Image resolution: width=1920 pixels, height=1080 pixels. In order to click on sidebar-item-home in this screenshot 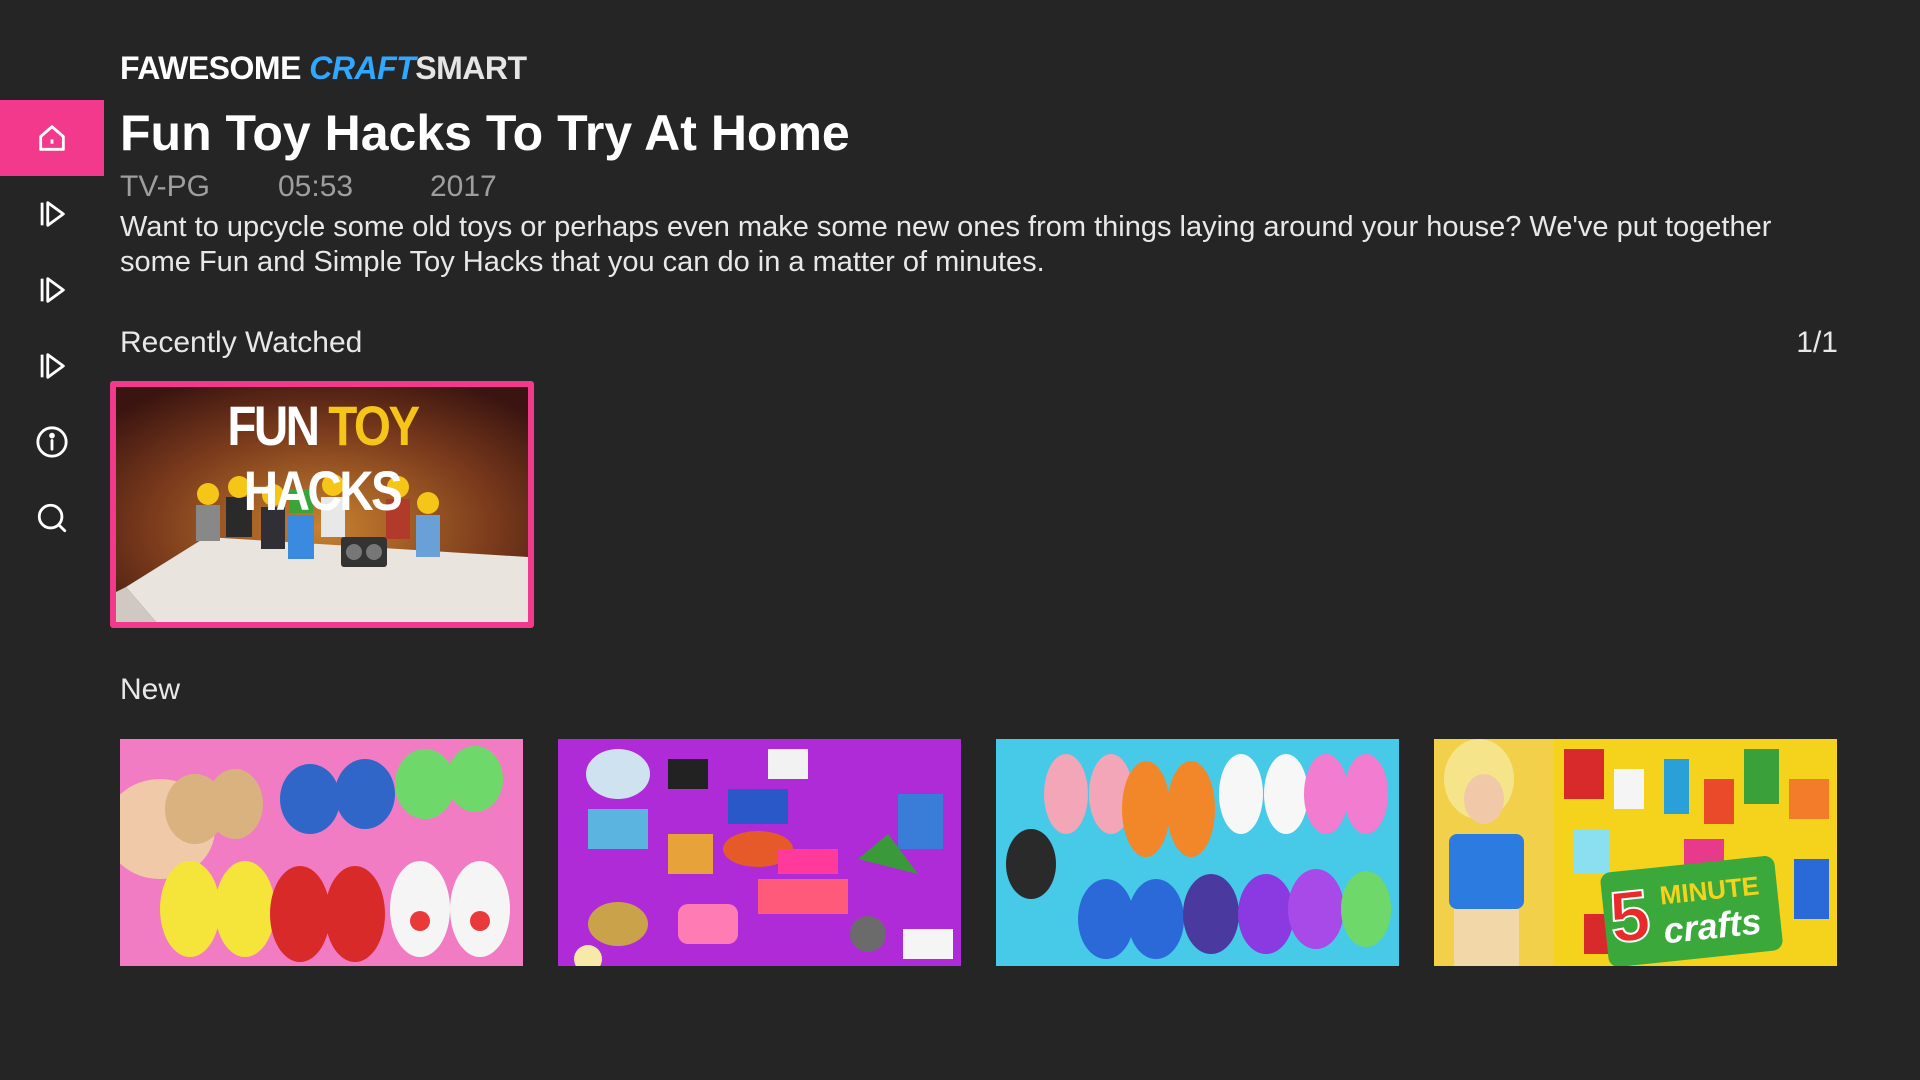, I will do `click(52, 138)`.